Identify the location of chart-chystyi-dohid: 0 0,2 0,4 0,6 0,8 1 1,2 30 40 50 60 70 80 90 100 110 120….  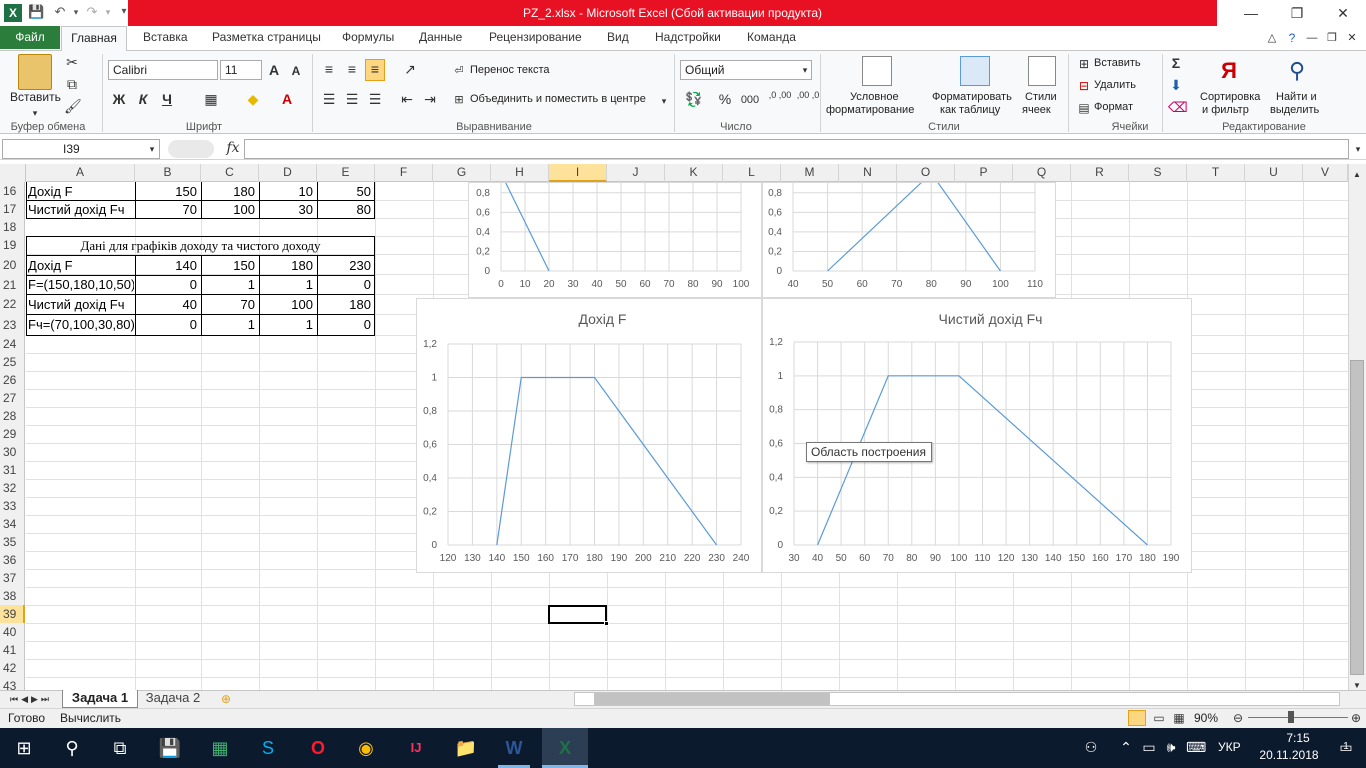
(977, 435).